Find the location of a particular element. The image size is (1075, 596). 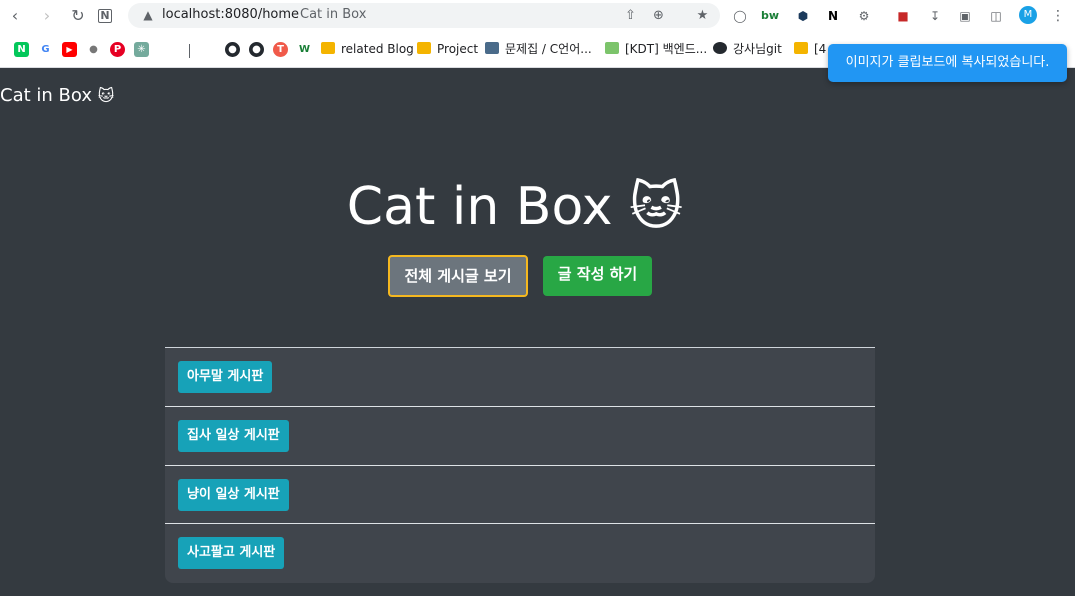

bookmark-separator is located at coordinates (189, 51).